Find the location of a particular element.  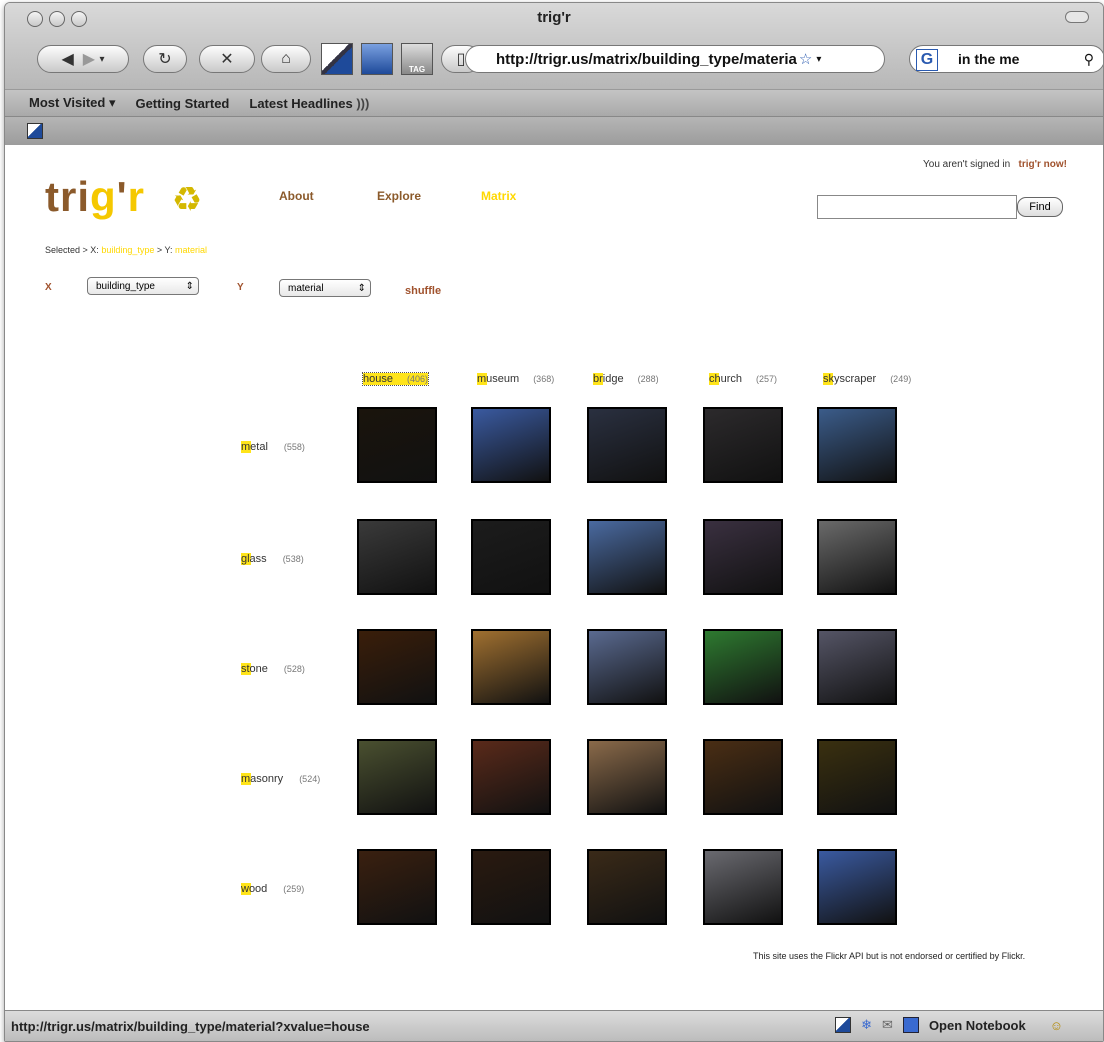

stop-button: ✕ is located at coordinates (227, 59).